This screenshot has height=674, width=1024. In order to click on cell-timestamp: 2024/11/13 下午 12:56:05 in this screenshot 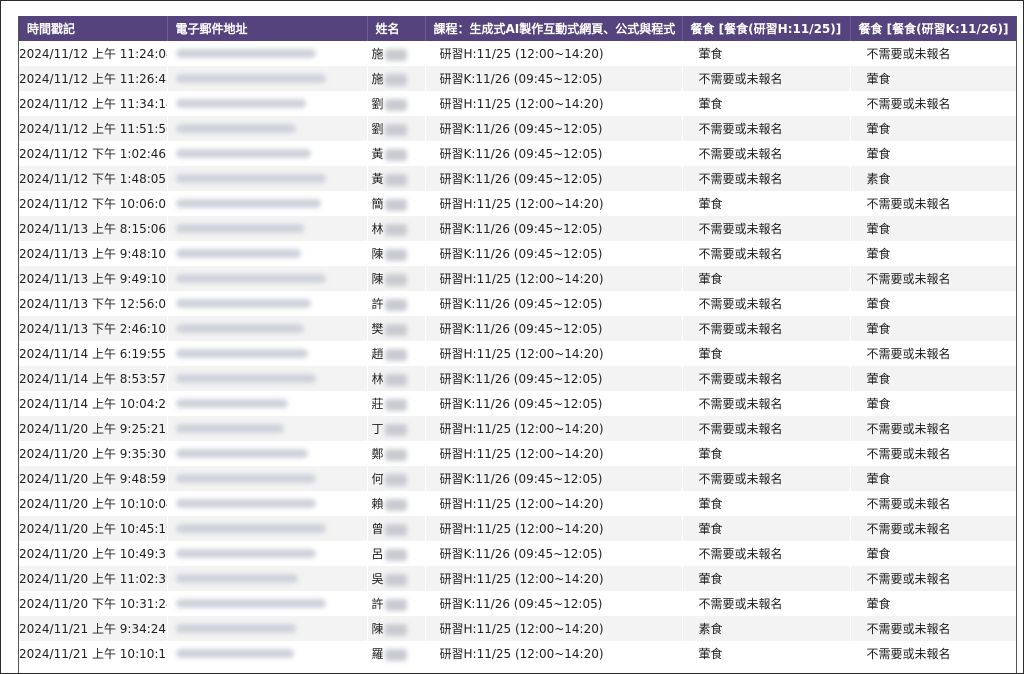, I will do `click(93, 303)`.